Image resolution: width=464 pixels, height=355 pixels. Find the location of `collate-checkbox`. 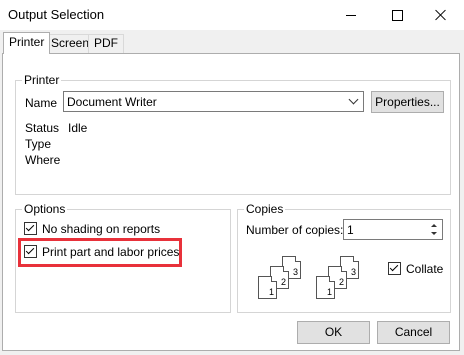

collate-checkbox is located at coordinates (394, 268).